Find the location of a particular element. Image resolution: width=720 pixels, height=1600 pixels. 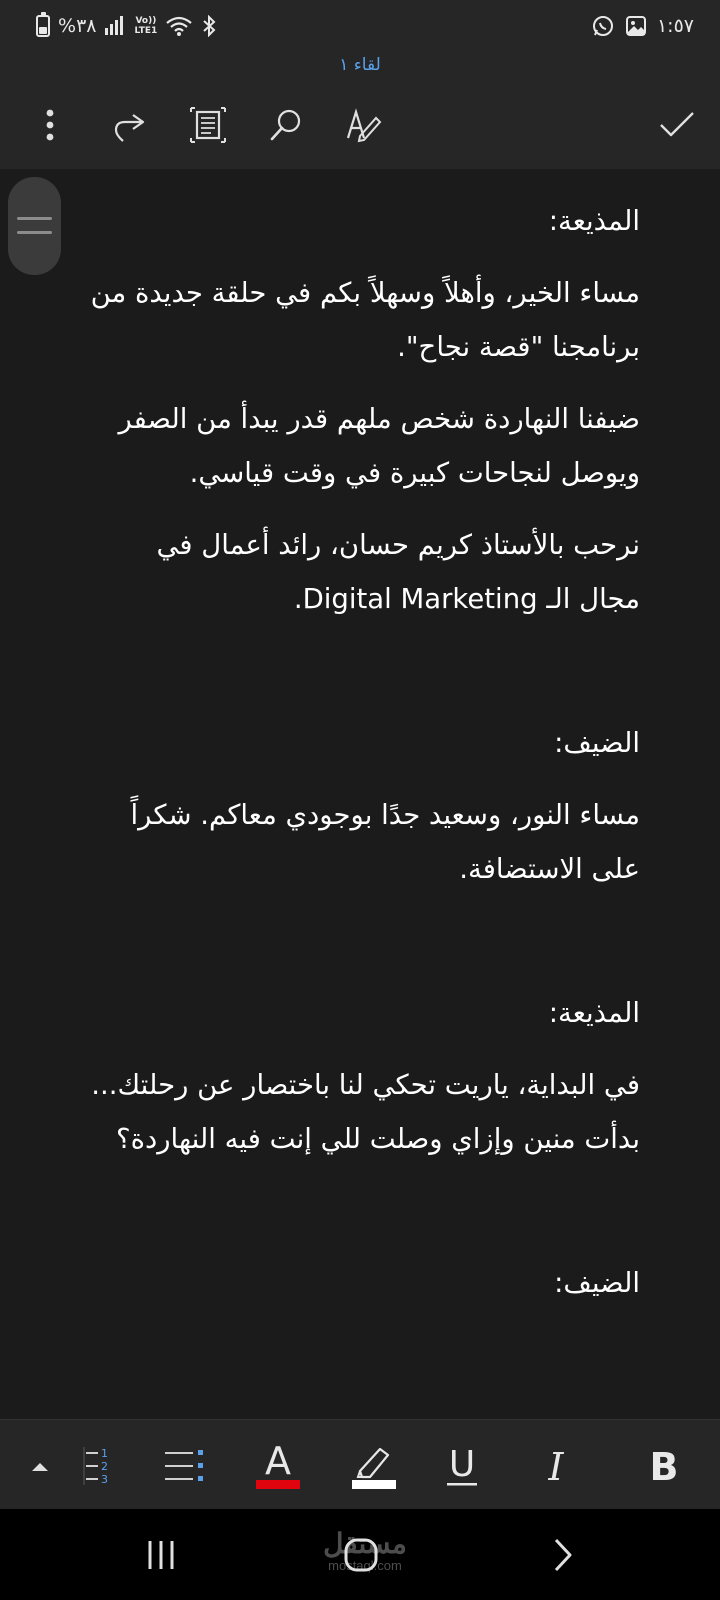

signal-icon is located at coordinates (114, 25).